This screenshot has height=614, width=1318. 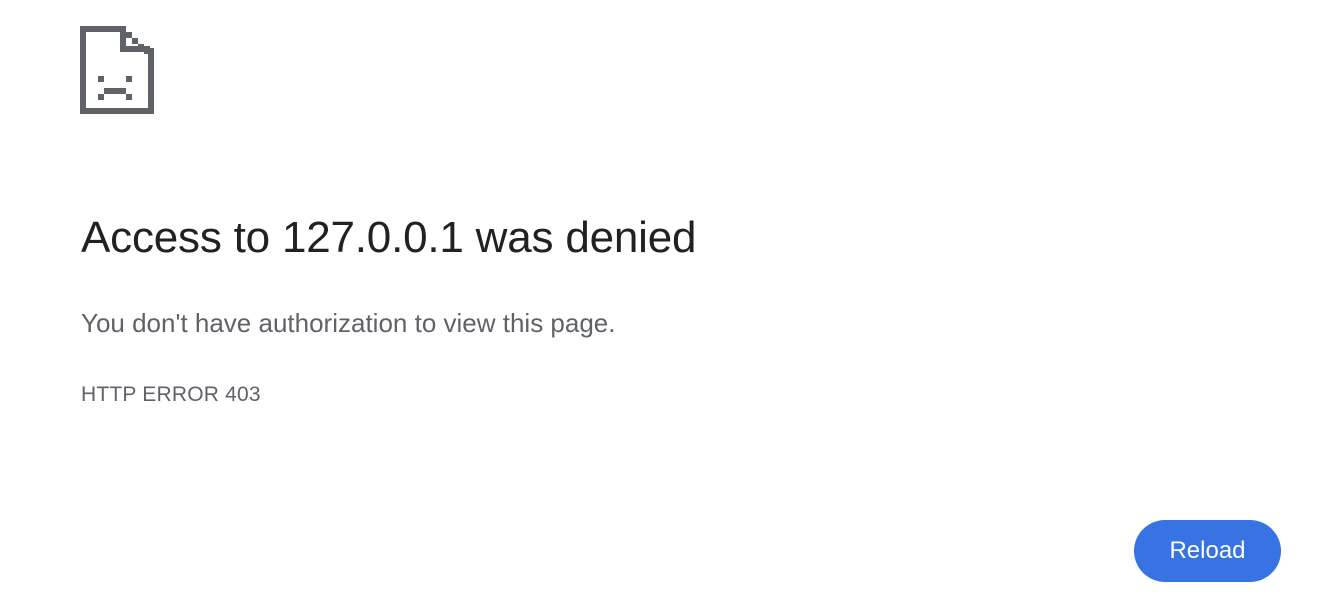 What do you see at coordinates (171, 394) in the screenshot?
I see `error-code: HTTP ERROR 403` at bounding box center [171, 394].